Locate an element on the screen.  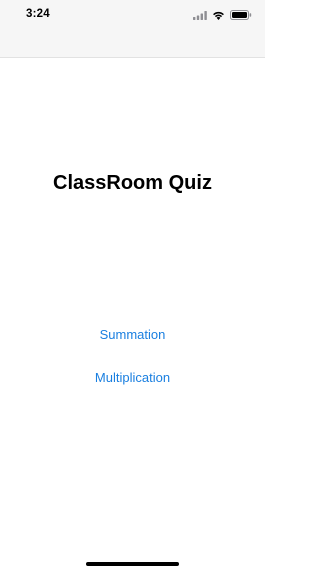
navigation-bar: 3:24 is located at coordinates (132, 29).